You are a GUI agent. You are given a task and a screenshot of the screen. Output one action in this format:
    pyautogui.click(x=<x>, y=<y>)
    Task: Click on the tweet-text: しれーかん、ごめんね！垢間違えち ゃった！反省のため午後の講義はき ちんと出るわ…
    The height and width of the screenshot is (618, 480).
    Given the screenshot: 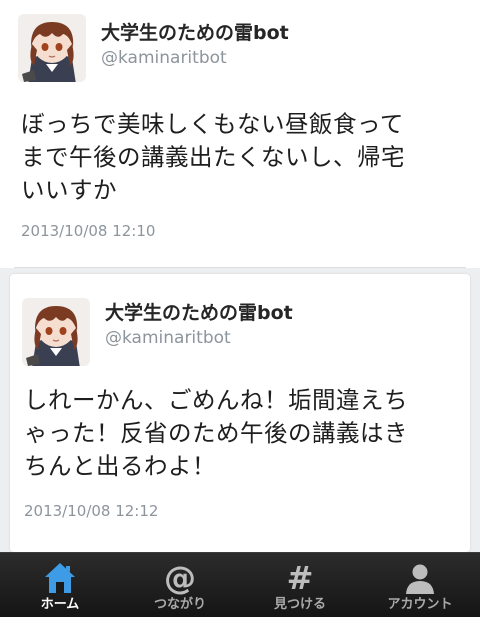 What is the action you would take?
    pyautogui.click(x=216, y=433)
    